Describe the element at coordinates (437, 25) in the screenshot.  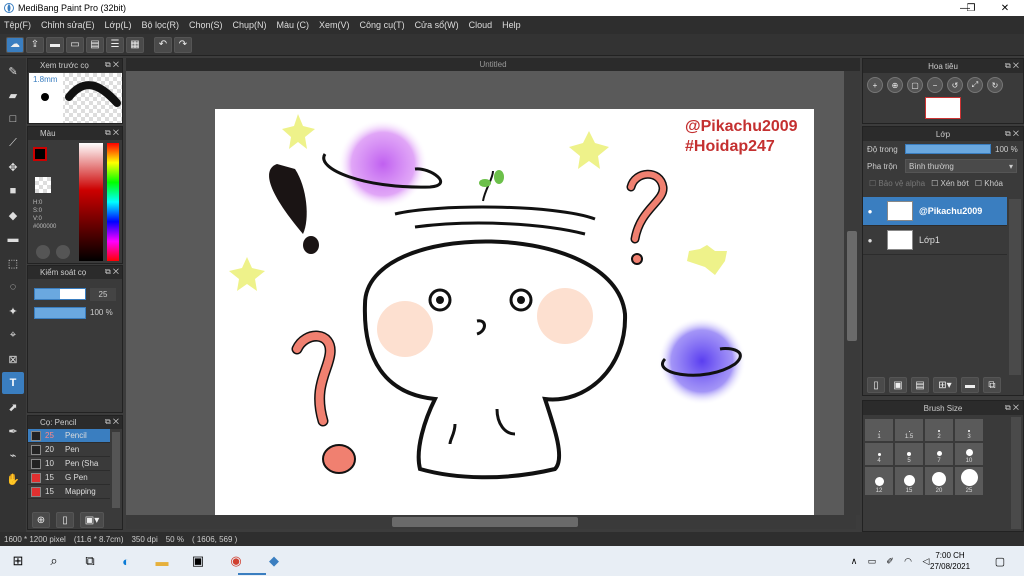
I see `menu-window: Cửa sổ(W)` at that location.